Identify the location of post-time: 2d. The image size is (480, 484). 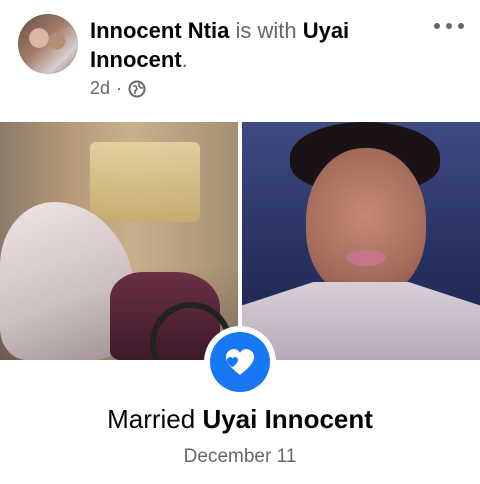
(100, 88).